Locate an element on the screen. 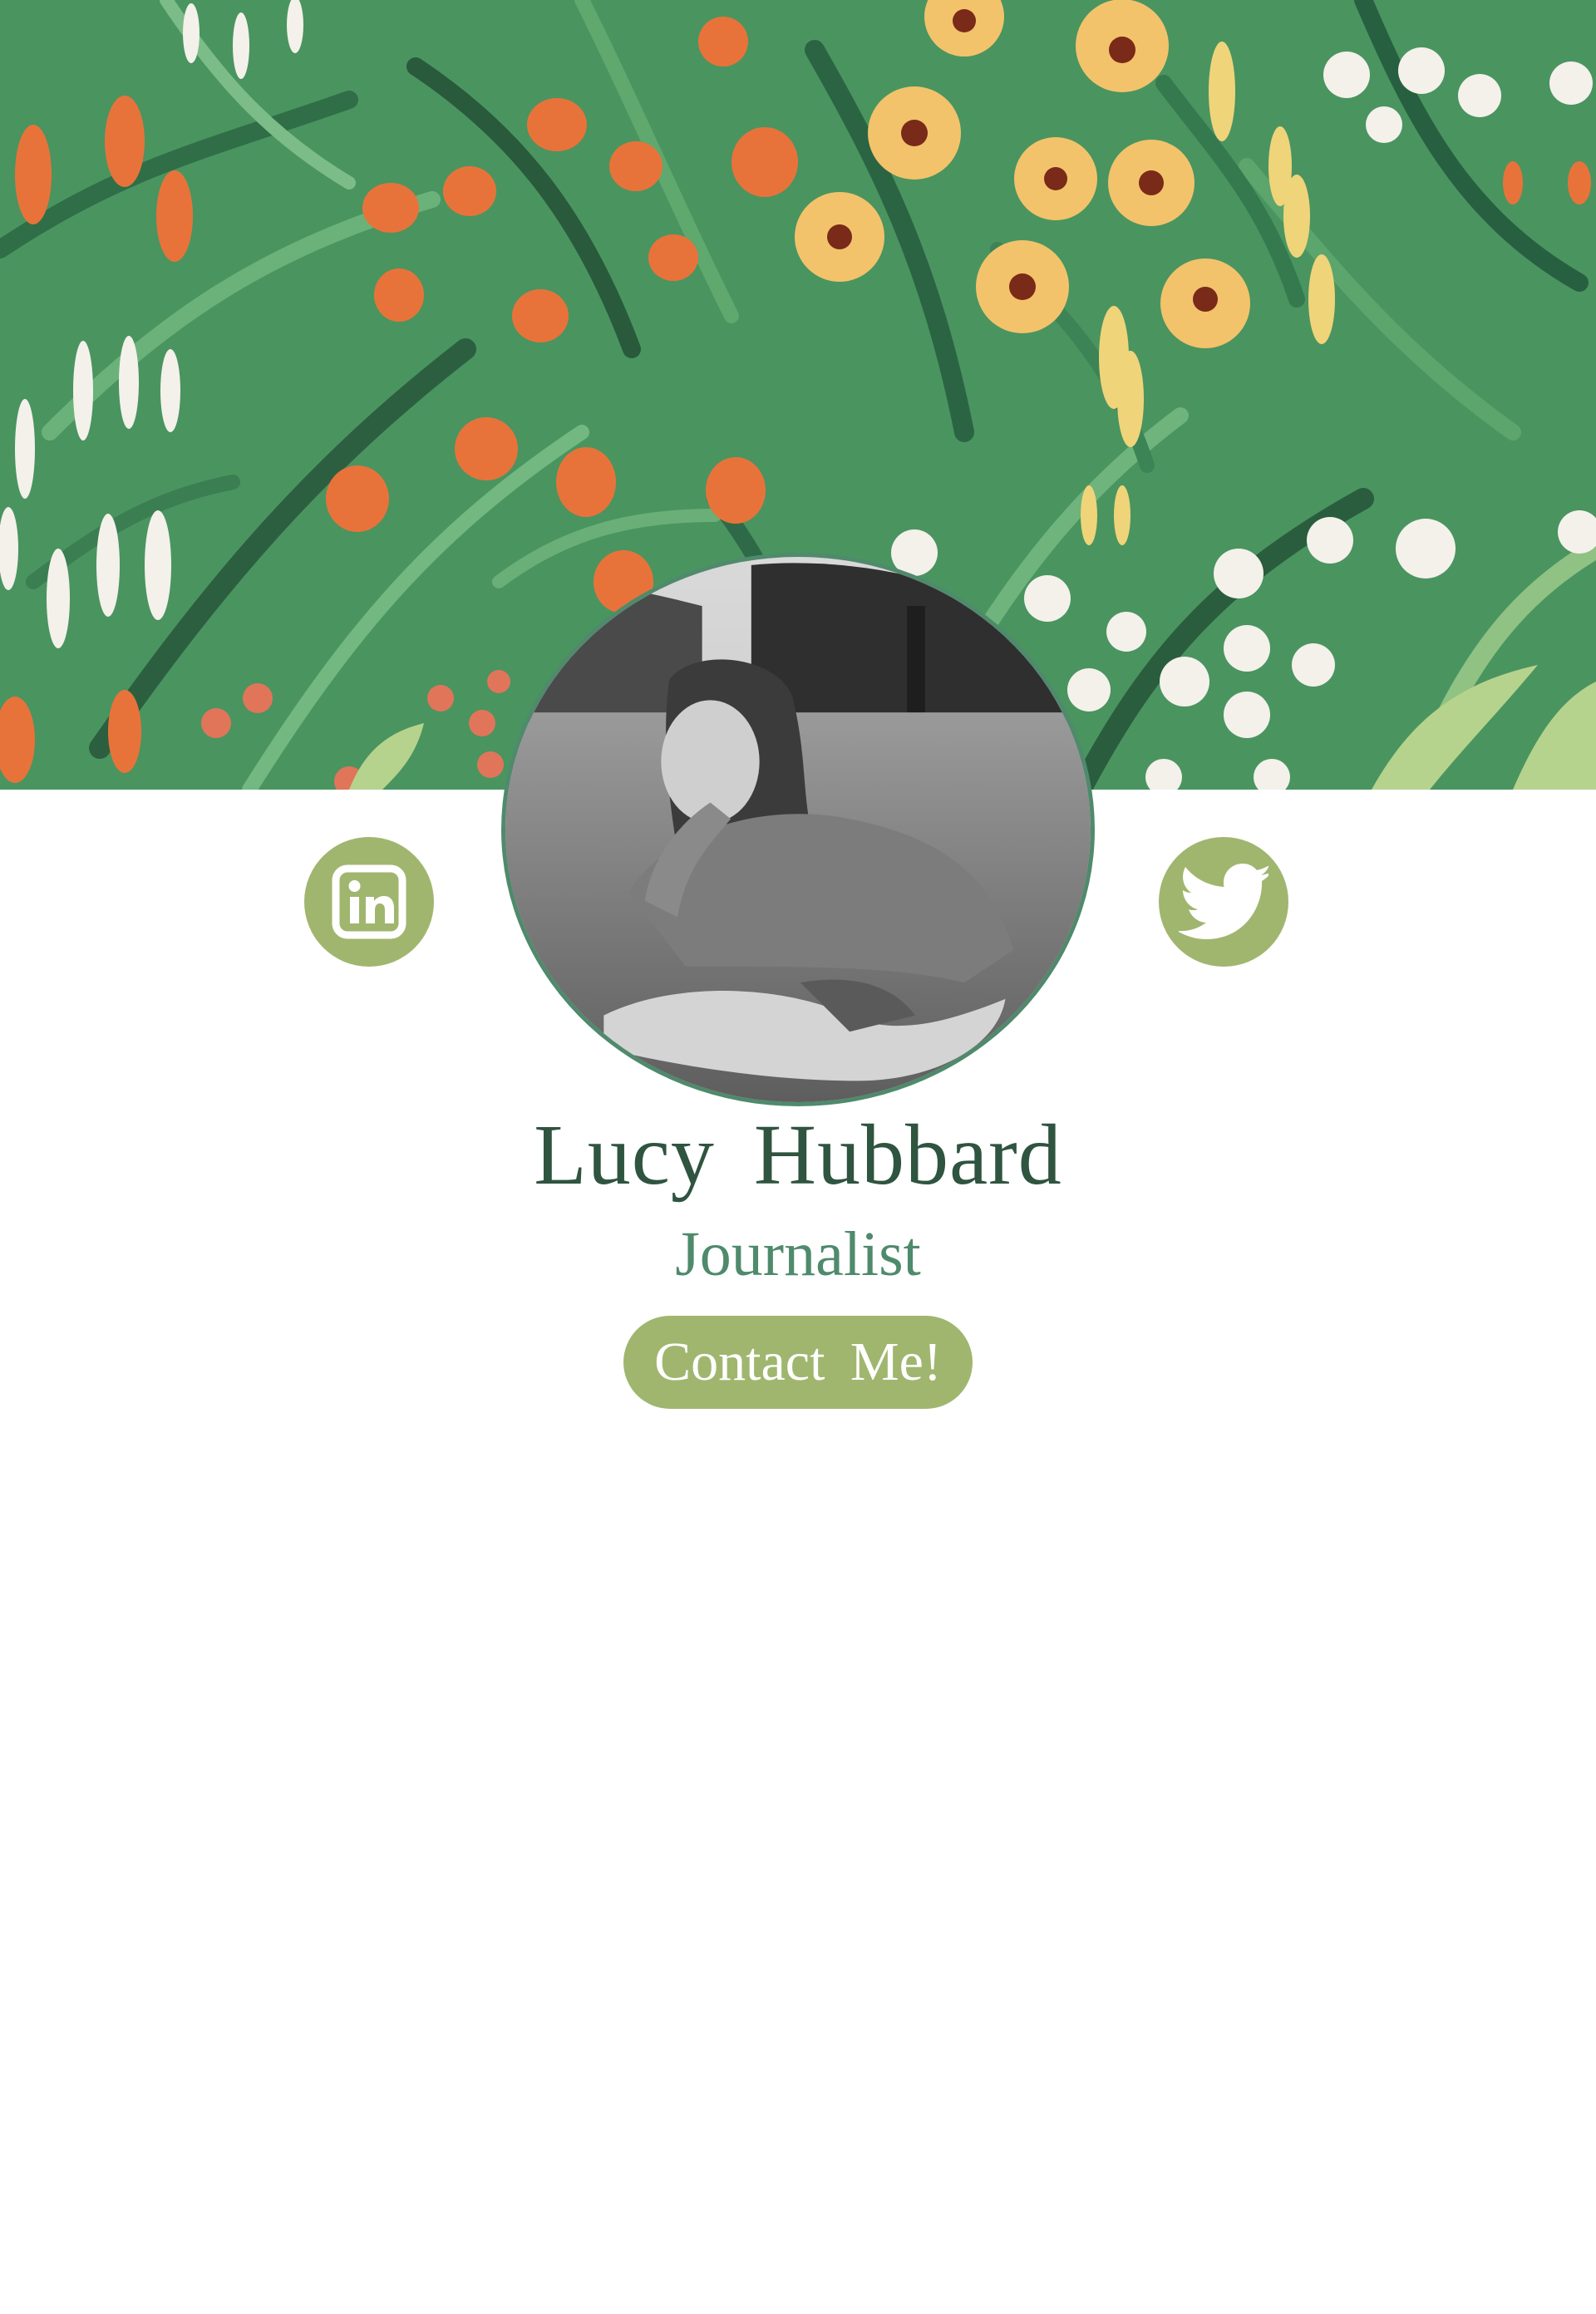 This screenshot has width=1596, height=2314. twitter-link is located at coordinates (1223, 902).